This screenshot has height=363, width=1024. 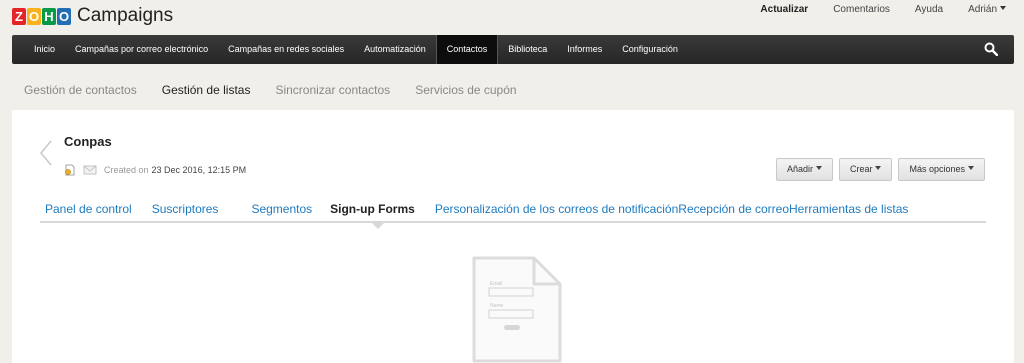 I want to click on user-name: Adrián, so click(x=982, y=9).